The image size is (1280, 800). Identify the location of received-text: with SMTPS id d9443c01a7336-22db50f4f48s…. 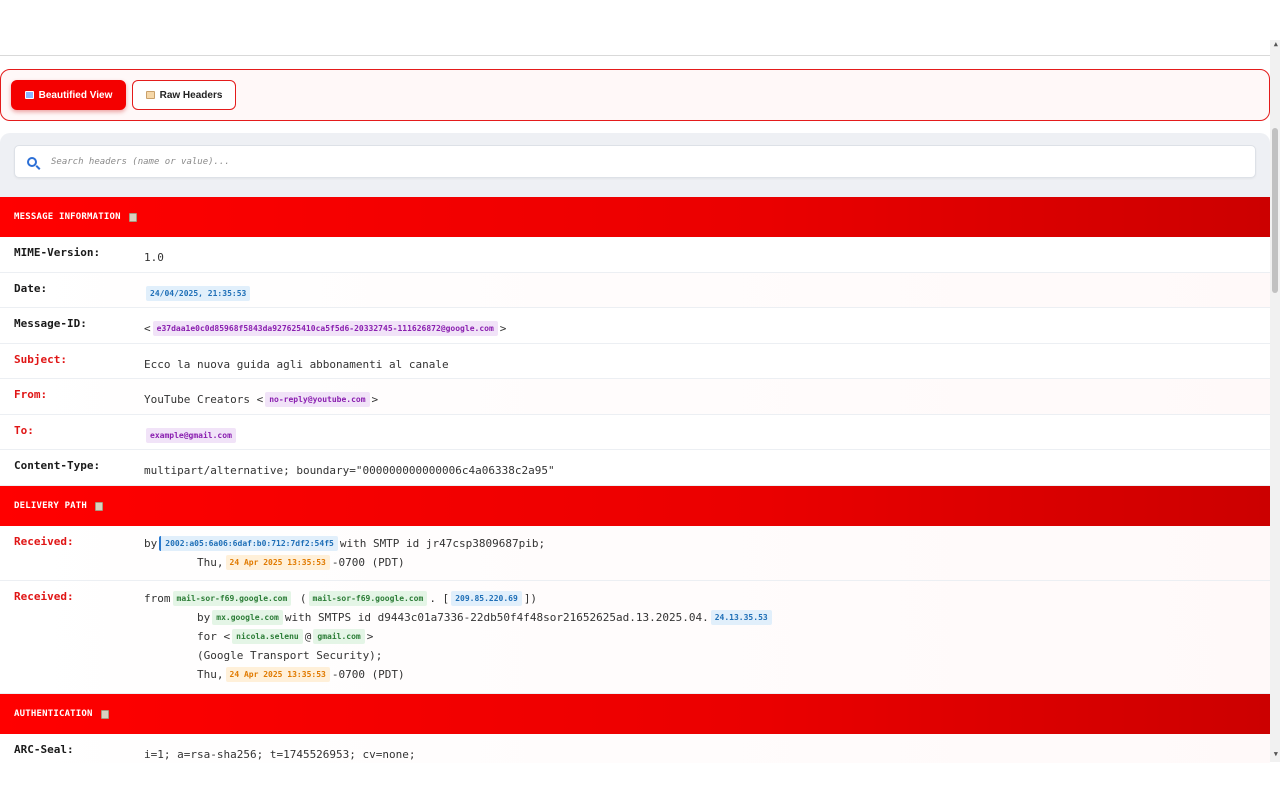
(496, 617).